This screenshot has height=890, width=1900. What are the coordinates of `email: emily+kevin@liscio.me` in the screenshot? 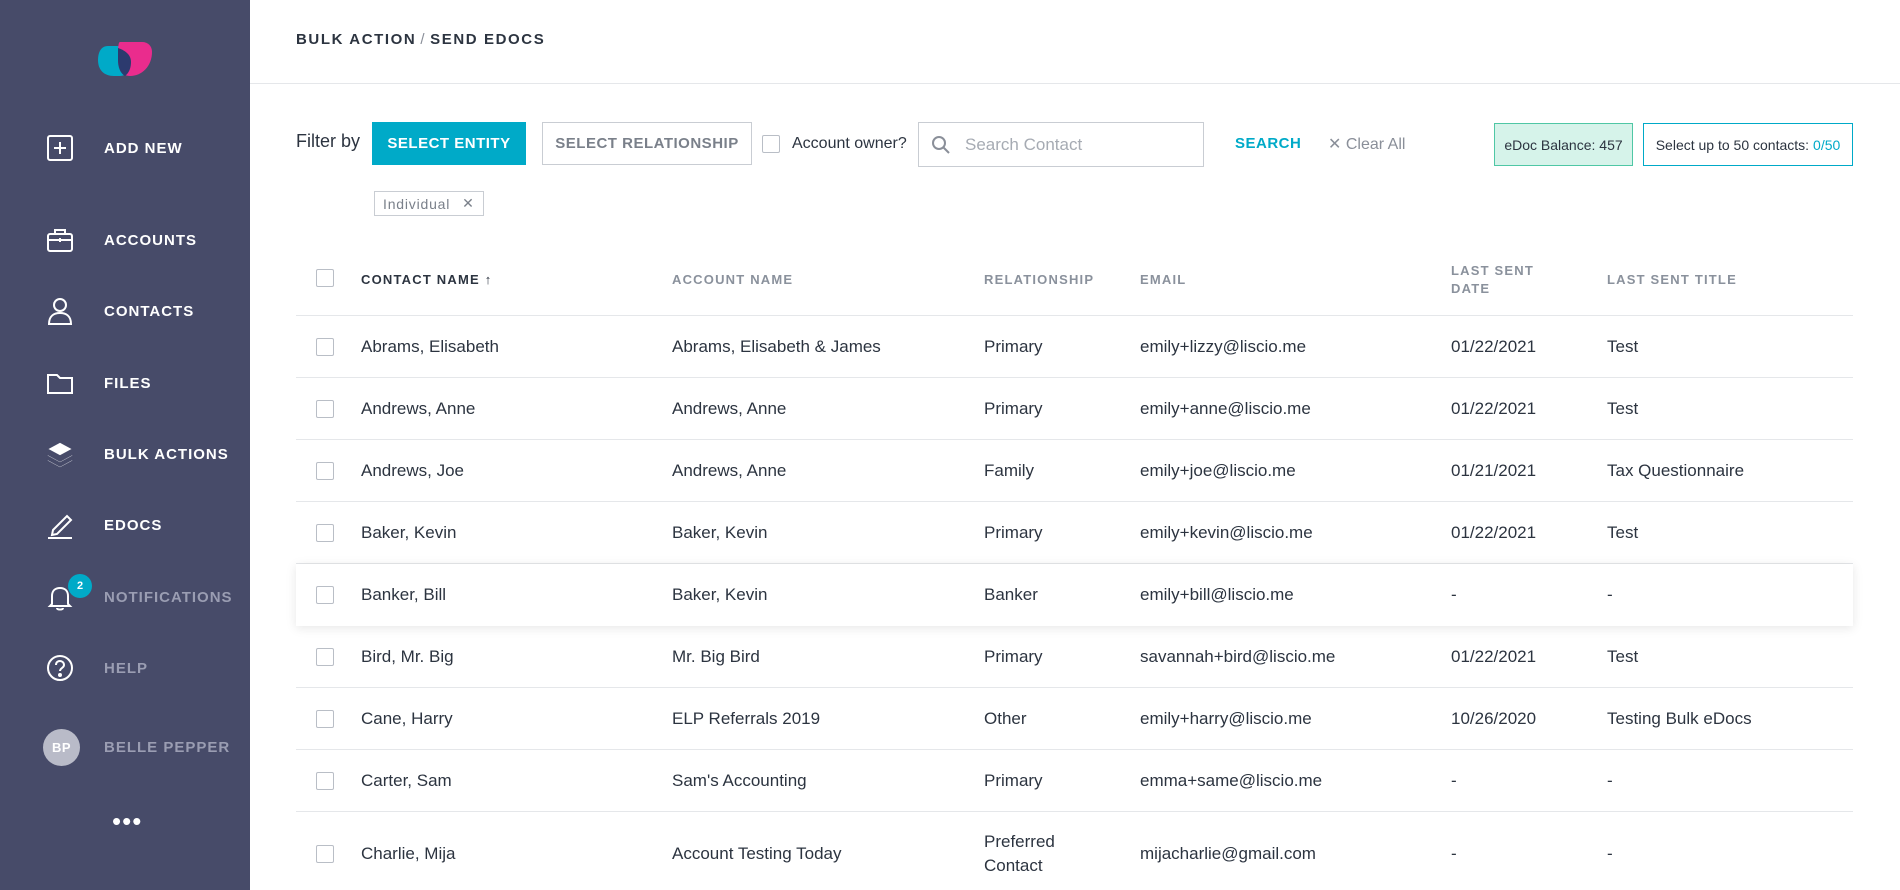 It's located at (1226, 532).